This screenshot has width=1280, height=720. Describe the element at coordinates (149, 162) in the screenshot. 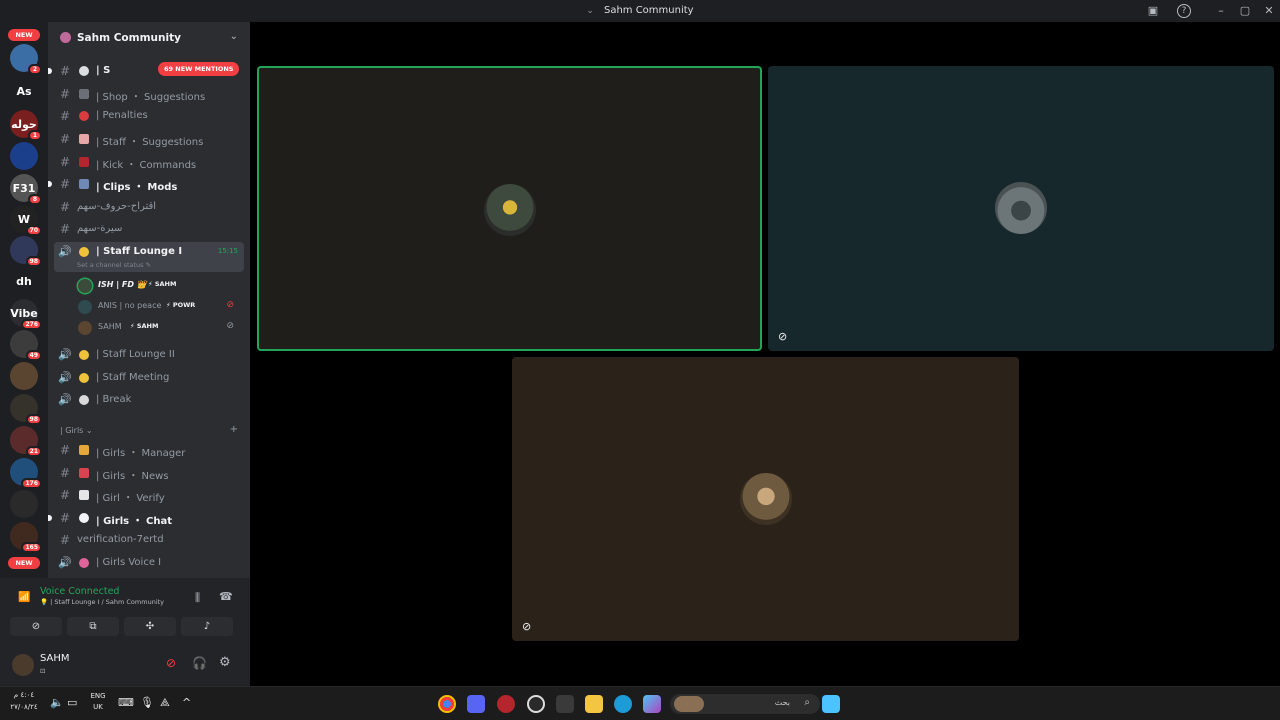

I see `channel-item: # | Kick ・ Commands` at that location.